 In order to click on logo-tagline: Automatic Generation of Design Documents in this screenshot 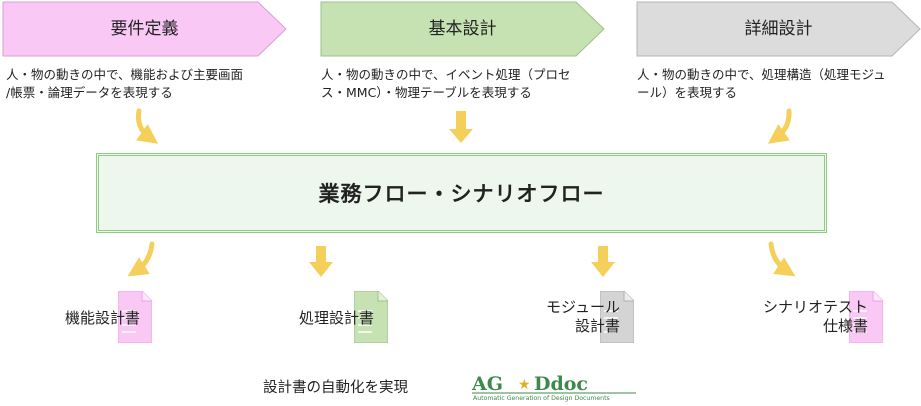, I will do `click(541, 398)`.